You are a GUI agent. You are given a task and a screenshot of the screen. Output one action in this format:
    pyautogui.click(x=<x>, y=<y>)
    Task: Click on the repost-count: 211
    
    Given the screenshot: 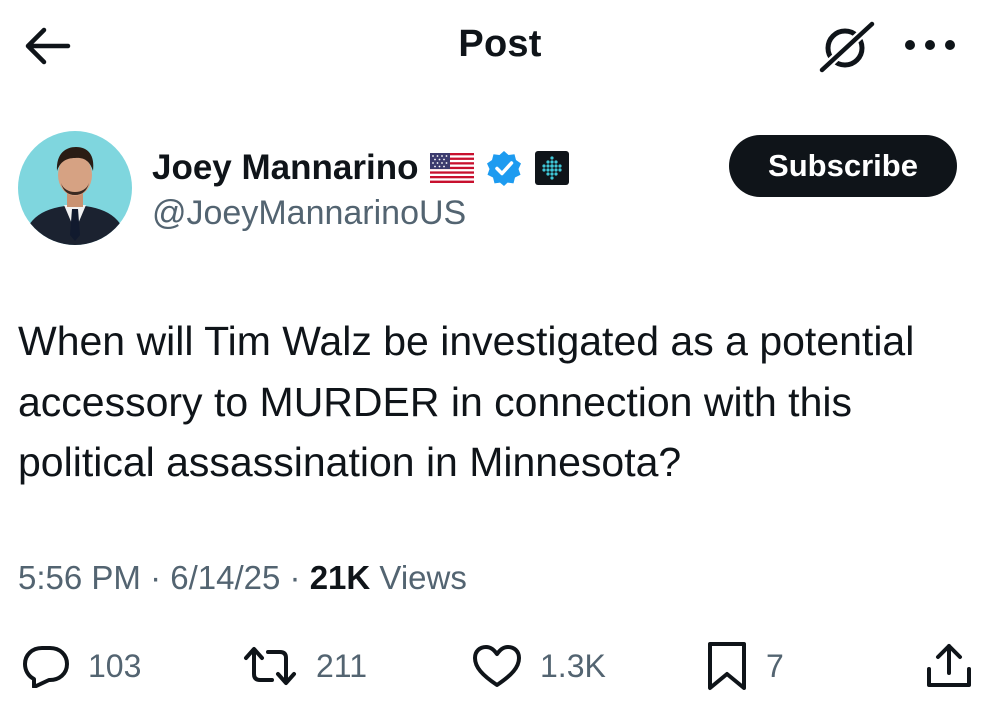 What is the action you would take?
    pyautogui.click(x=342, y=665)
    